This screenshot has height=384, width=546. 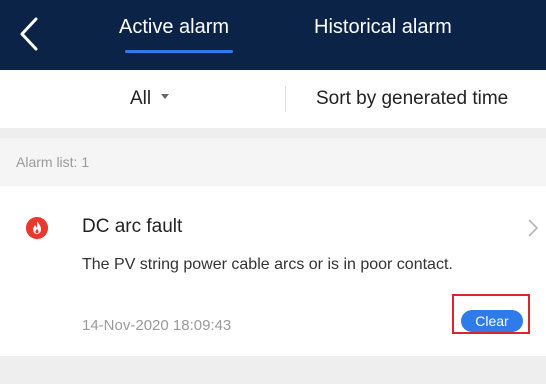 What do you see at coordinates (174, 27) in the screenshot?
I see `tab-active-alarm: Active alarm` at bounding box center [174, 27].